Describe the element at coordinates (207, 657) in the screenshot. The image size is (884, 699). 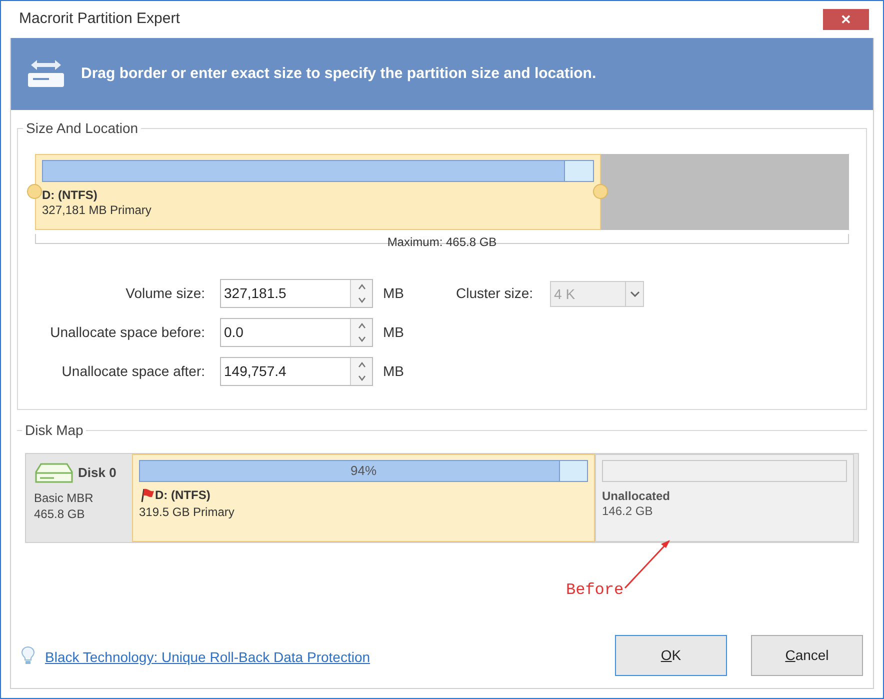
I see `roll-back-link: Black Technology: Unique Roll-Back Data Protection` at that location.